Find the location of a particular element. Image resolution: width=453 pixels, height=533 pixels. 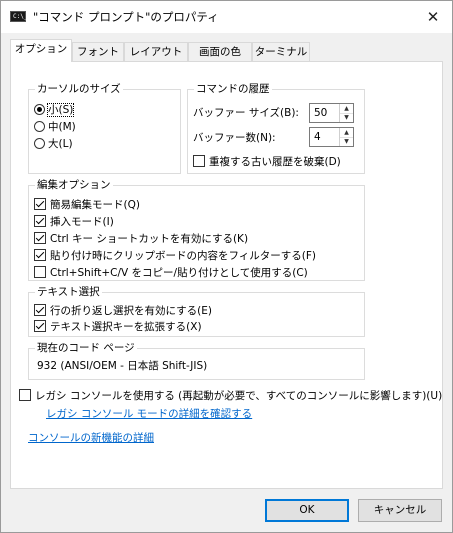

buffer-count-label: バッファー数(N): is located at coordinates (234, 138).